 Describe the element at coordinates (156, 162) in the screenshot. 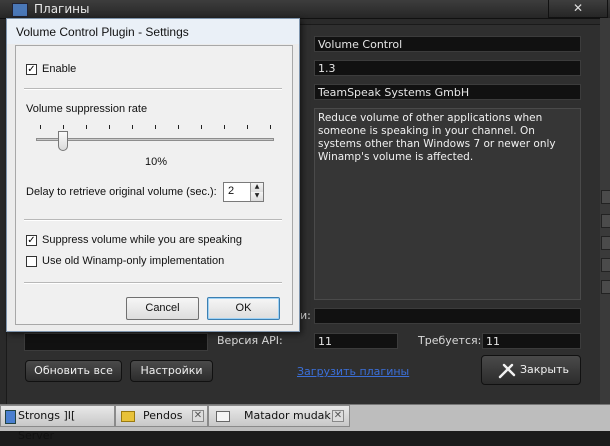

I see `slider-value-text: 10%` at that location.